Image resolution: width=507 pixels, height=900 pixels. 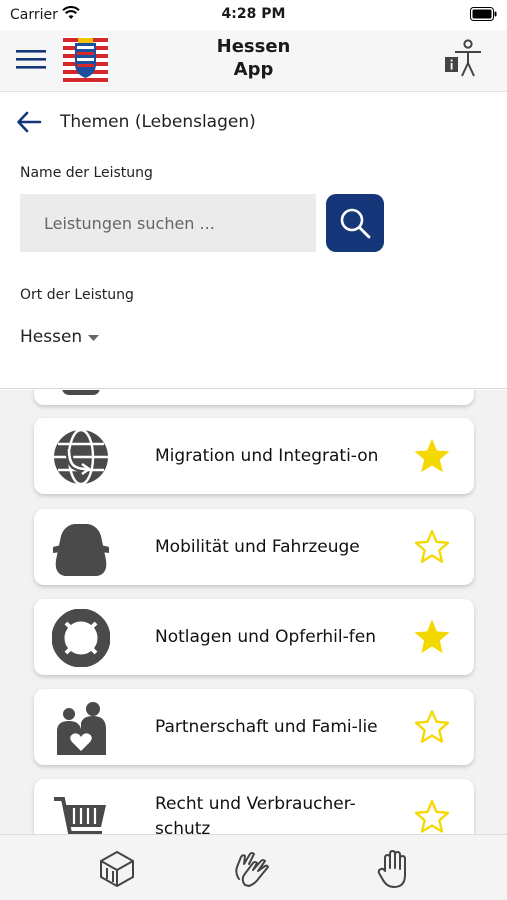 What do you see at coordinates (81, 550) in the screenshot?
I see `car-icon` at bounding box center [81, 550].